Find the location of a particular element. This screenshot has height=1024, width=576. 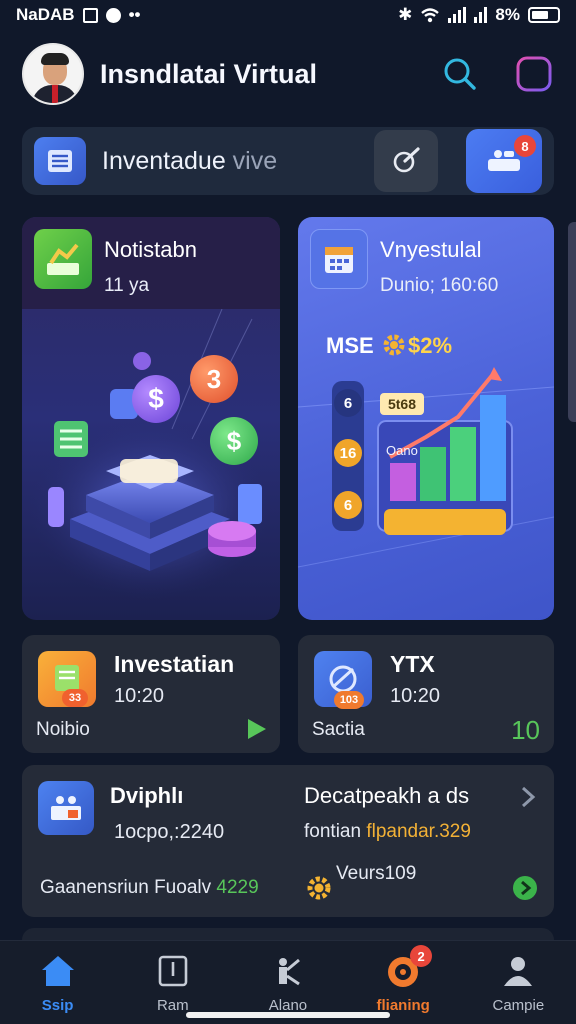

chart-person-icon is located at coordinates (289, 972).